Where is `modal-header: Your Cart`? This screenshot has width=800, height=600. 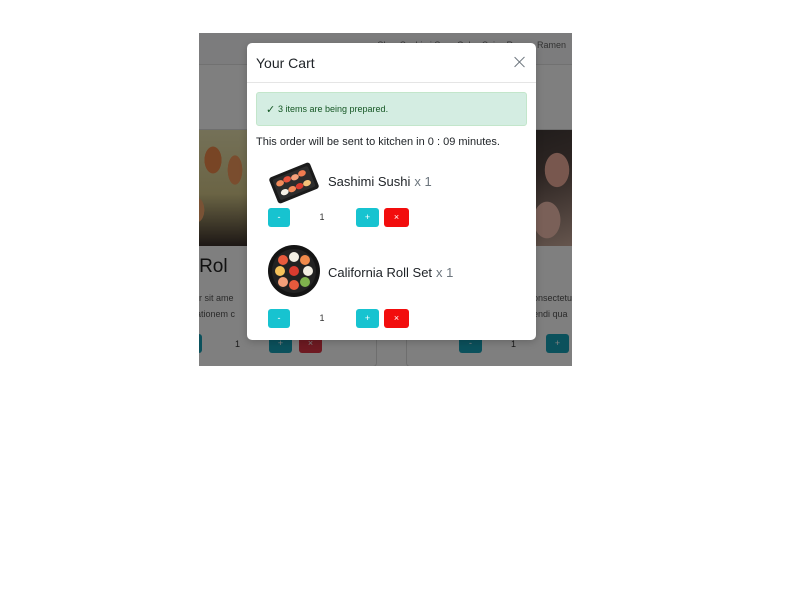 modal-header: Your Cart is located at coordinates (391, 63).